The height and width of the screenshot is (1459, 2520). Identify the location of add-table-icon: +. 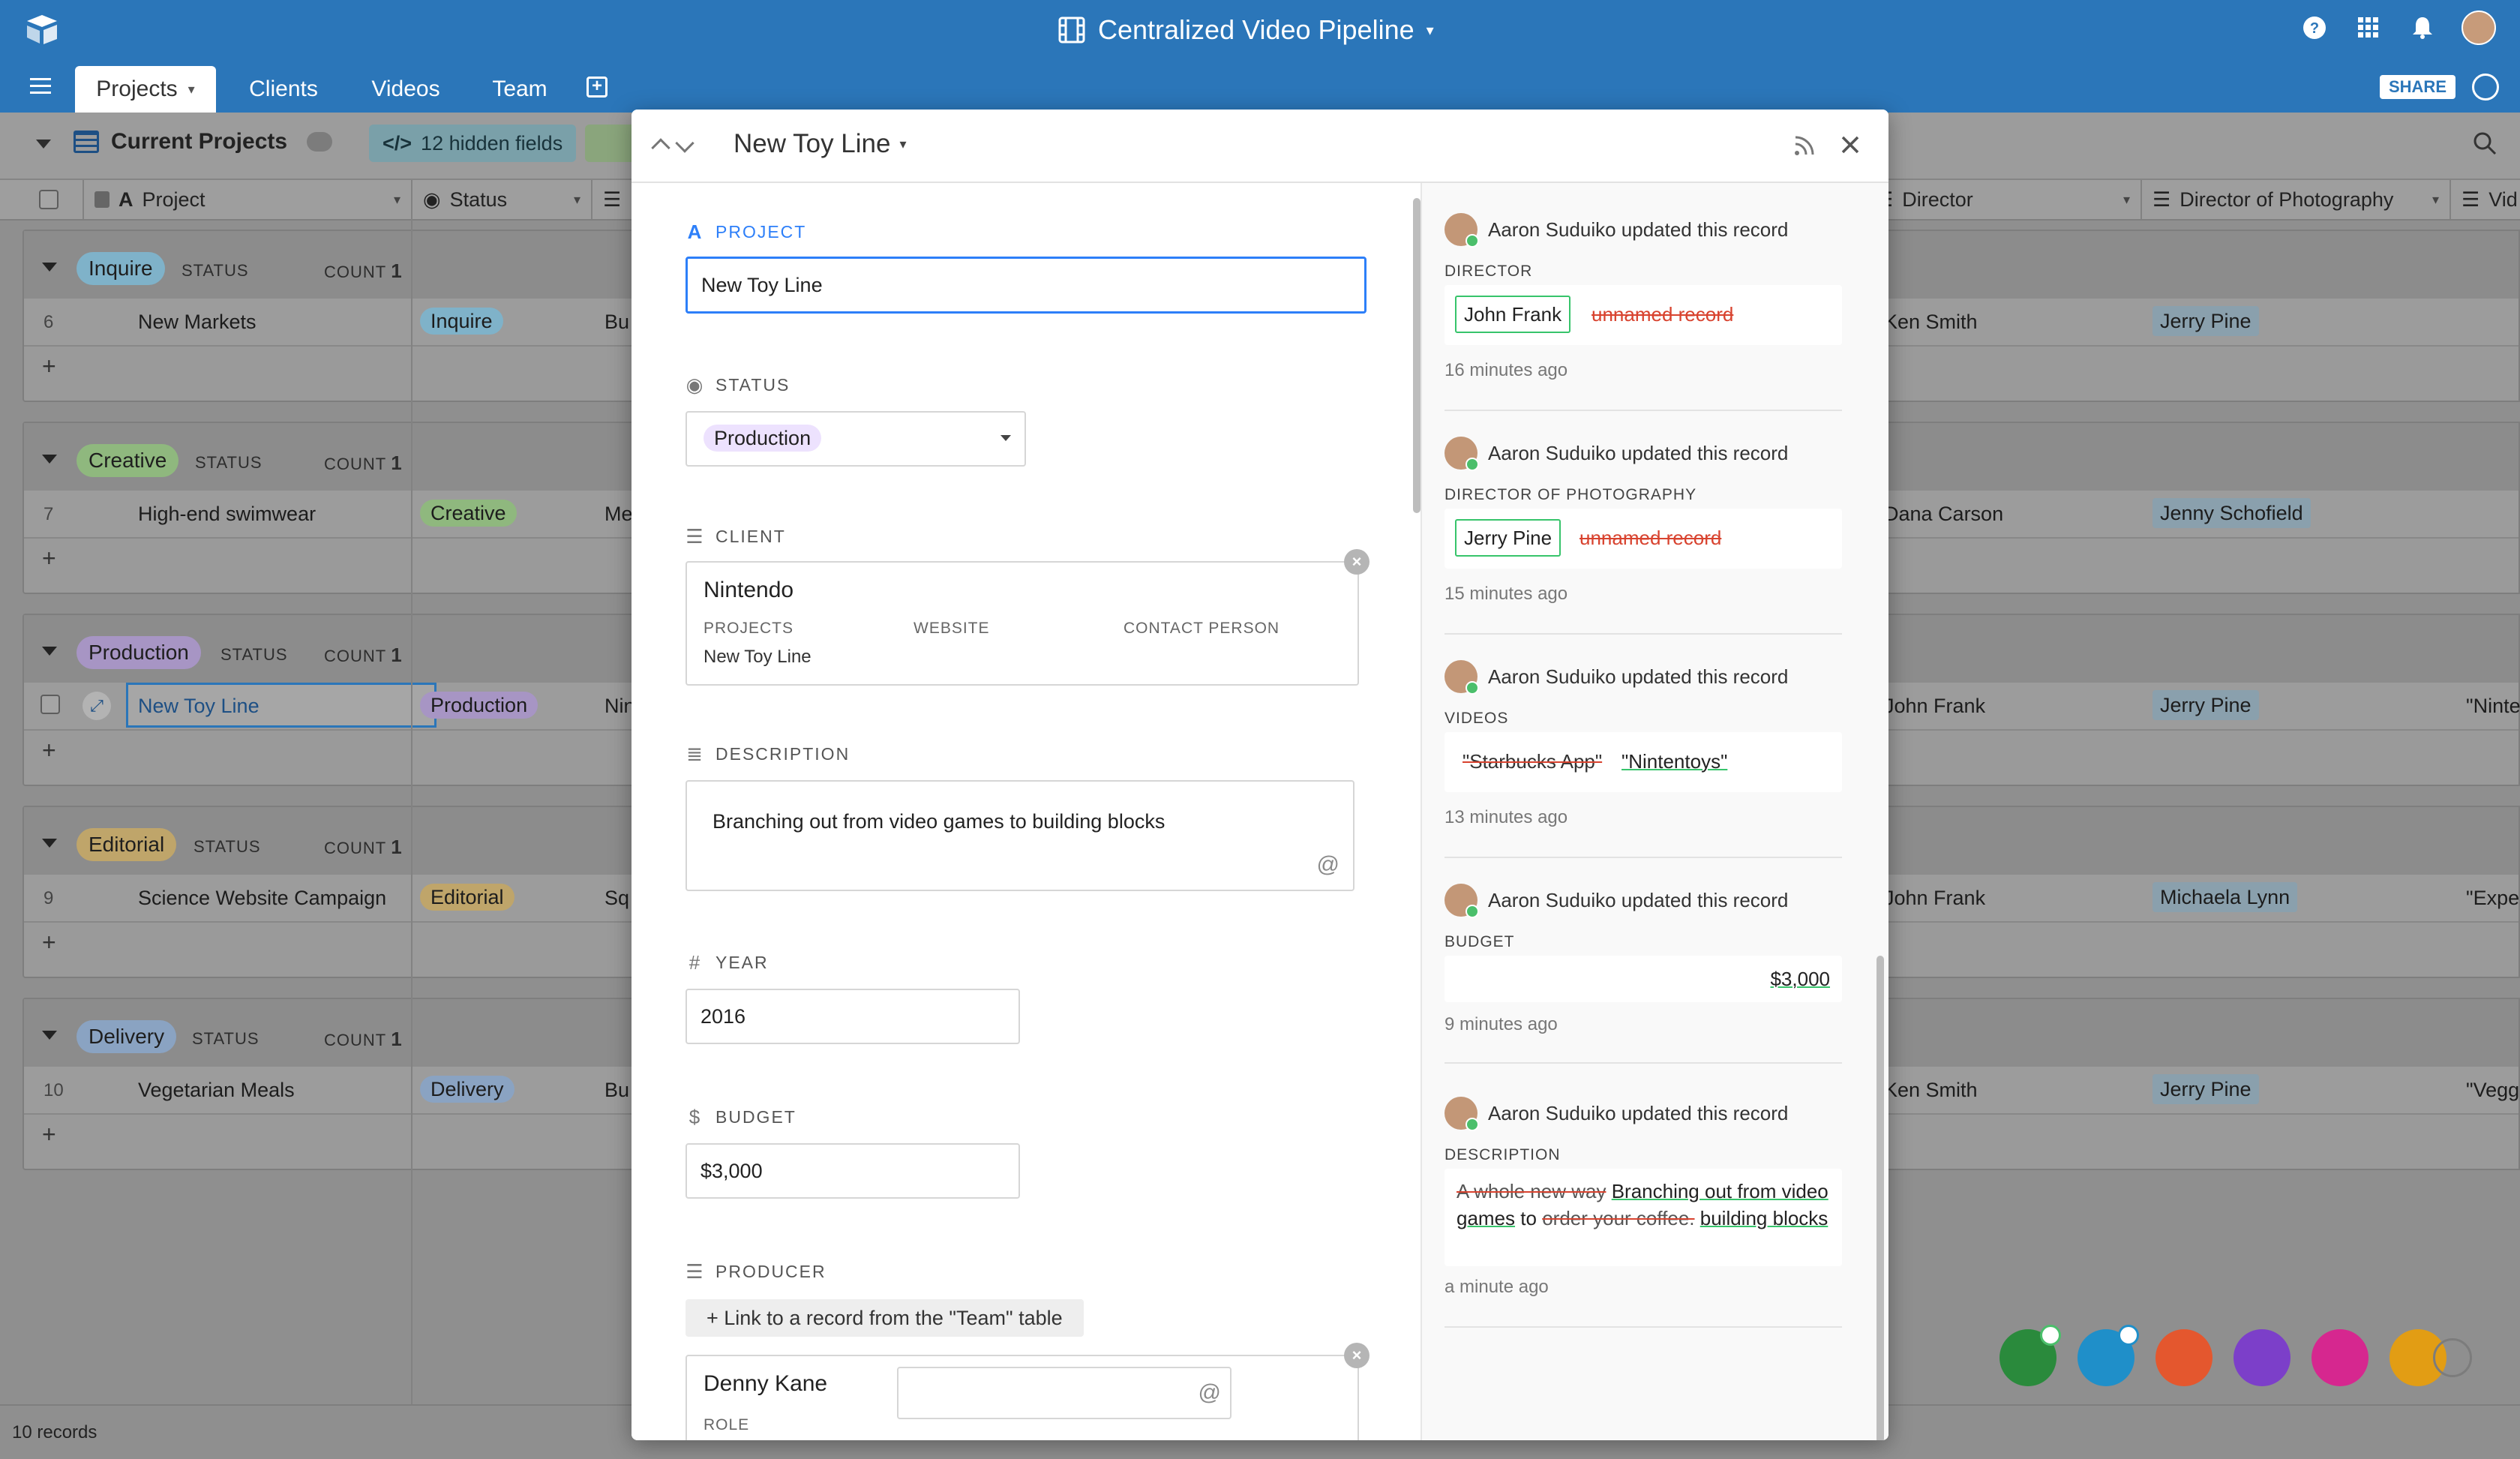
(597, 87).